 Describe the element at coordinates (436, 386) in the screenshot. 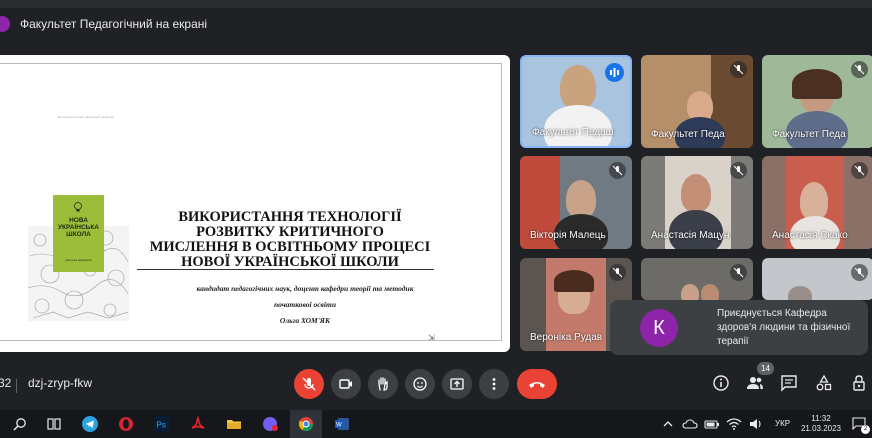

I see `control-bar: 32 dzj-zryp-fkw 14` at that location.